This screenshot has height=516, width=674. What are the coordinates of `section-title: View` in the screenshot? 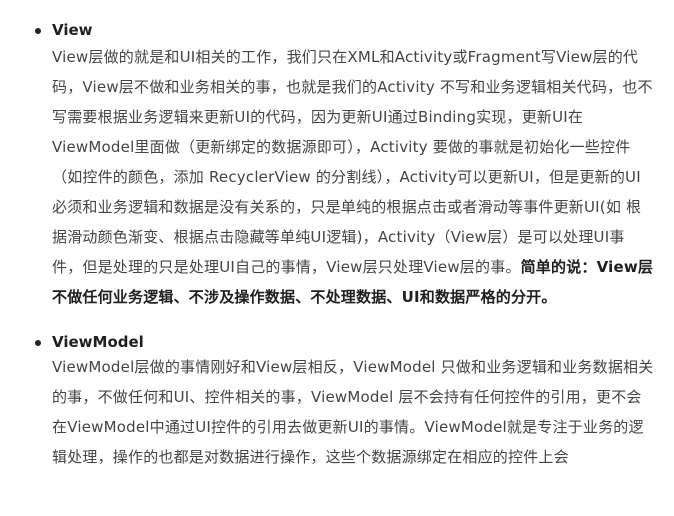 It's located at (72, 30).